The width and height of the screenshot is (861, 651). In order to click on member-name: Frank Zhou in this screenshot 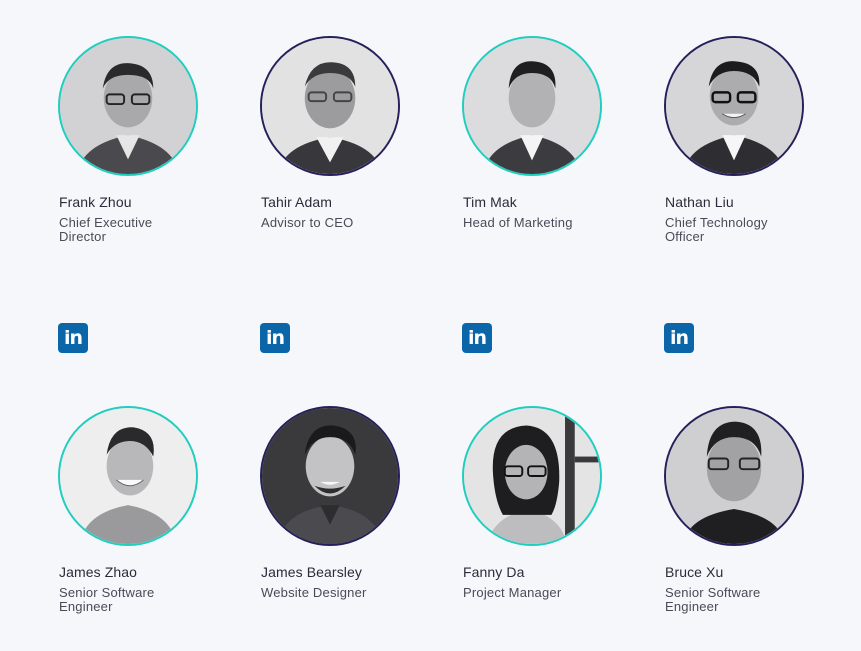, I will do `click(95, 202)`.